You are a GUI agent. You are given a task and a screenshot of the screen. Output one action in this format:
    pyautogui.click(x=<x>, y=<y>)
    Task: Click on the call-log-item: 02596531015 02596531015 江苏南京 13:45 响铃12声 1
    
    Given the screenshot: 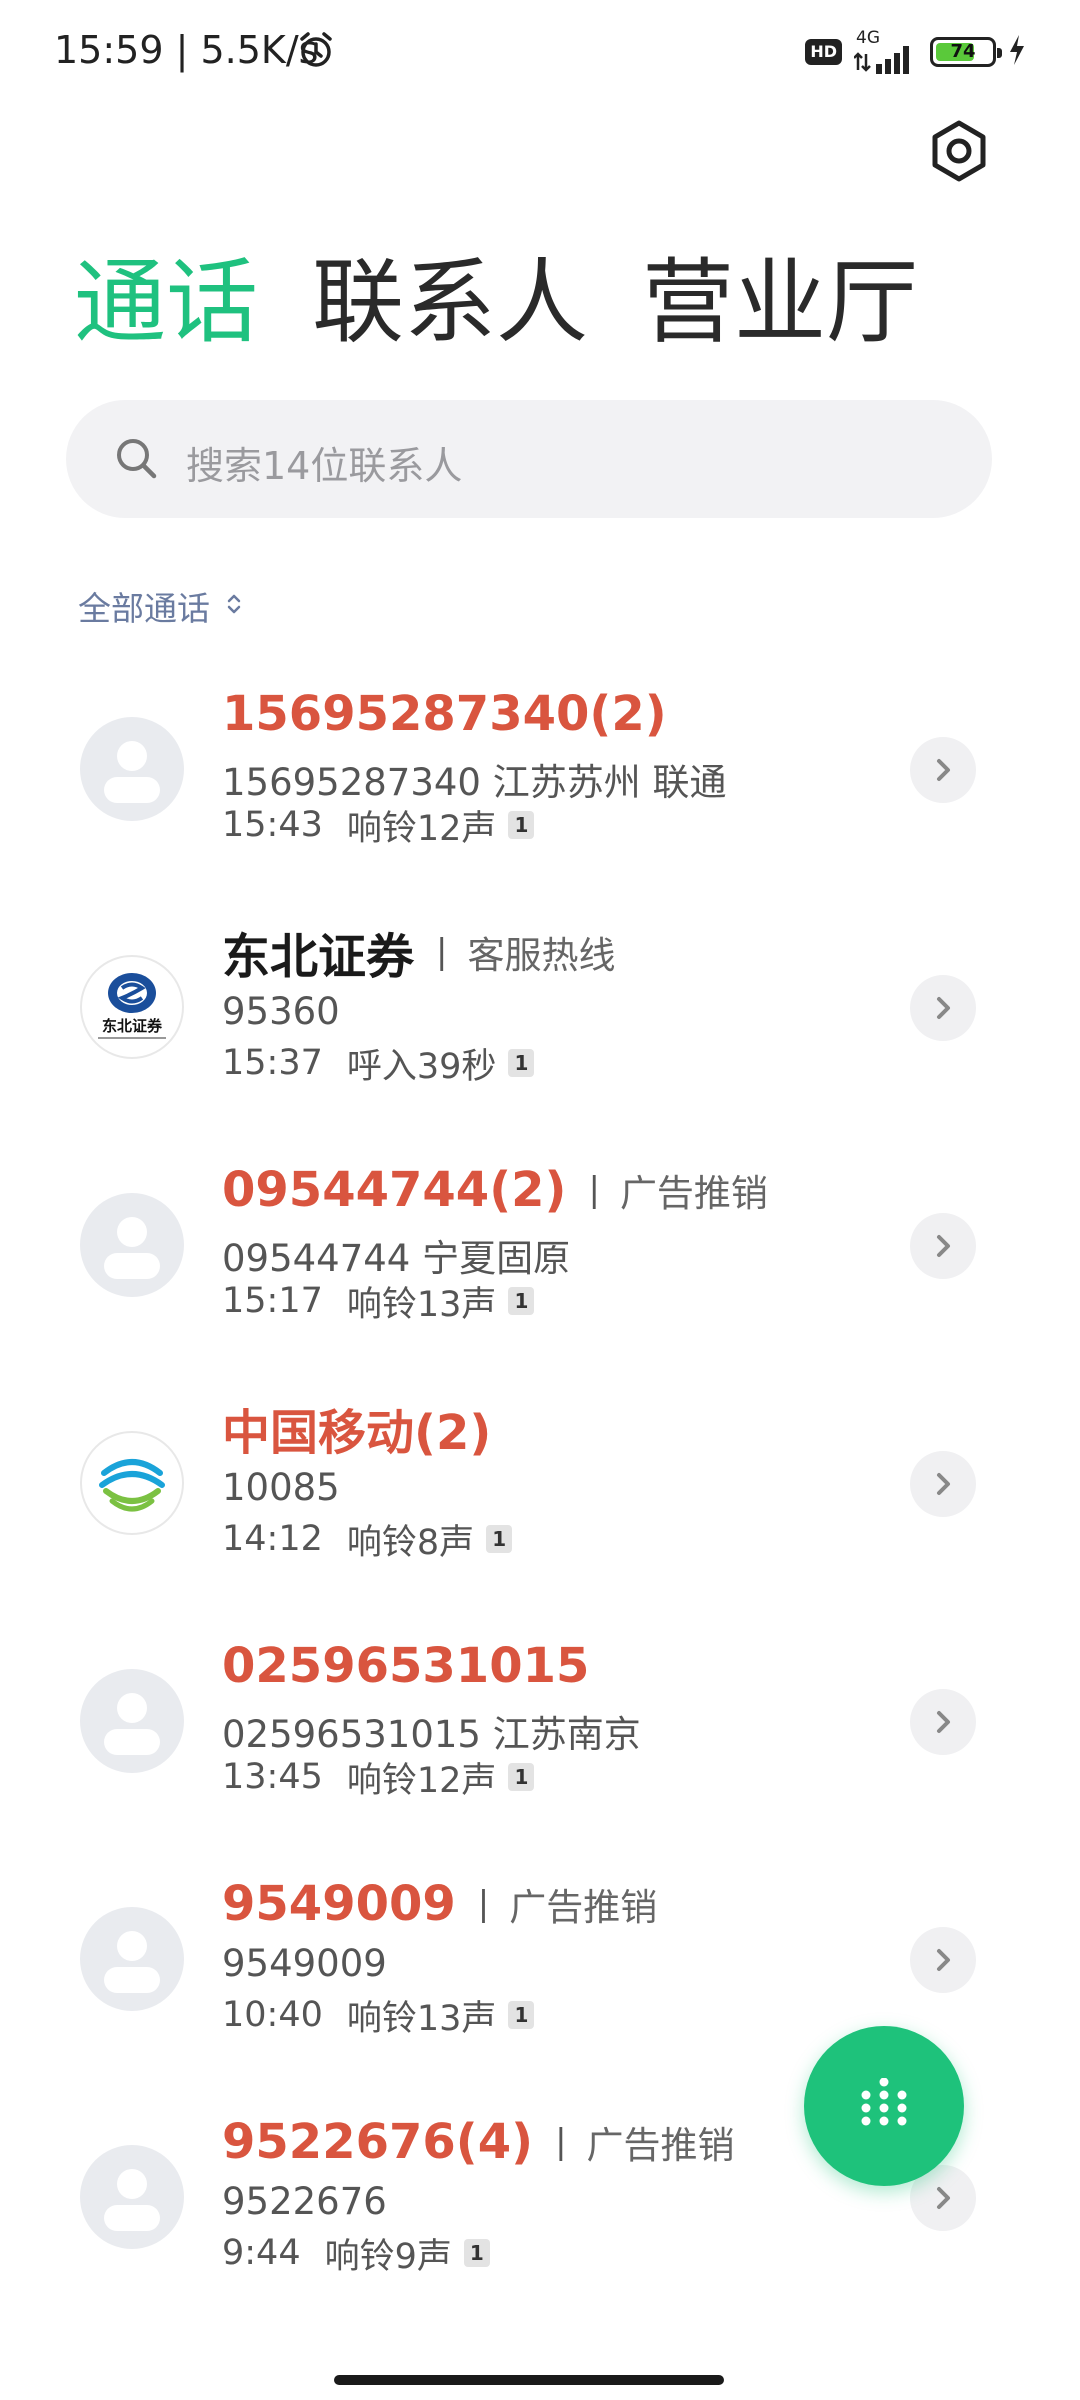 What is the action you would take?
    pyautogui.click(x=540, y=1731)
    